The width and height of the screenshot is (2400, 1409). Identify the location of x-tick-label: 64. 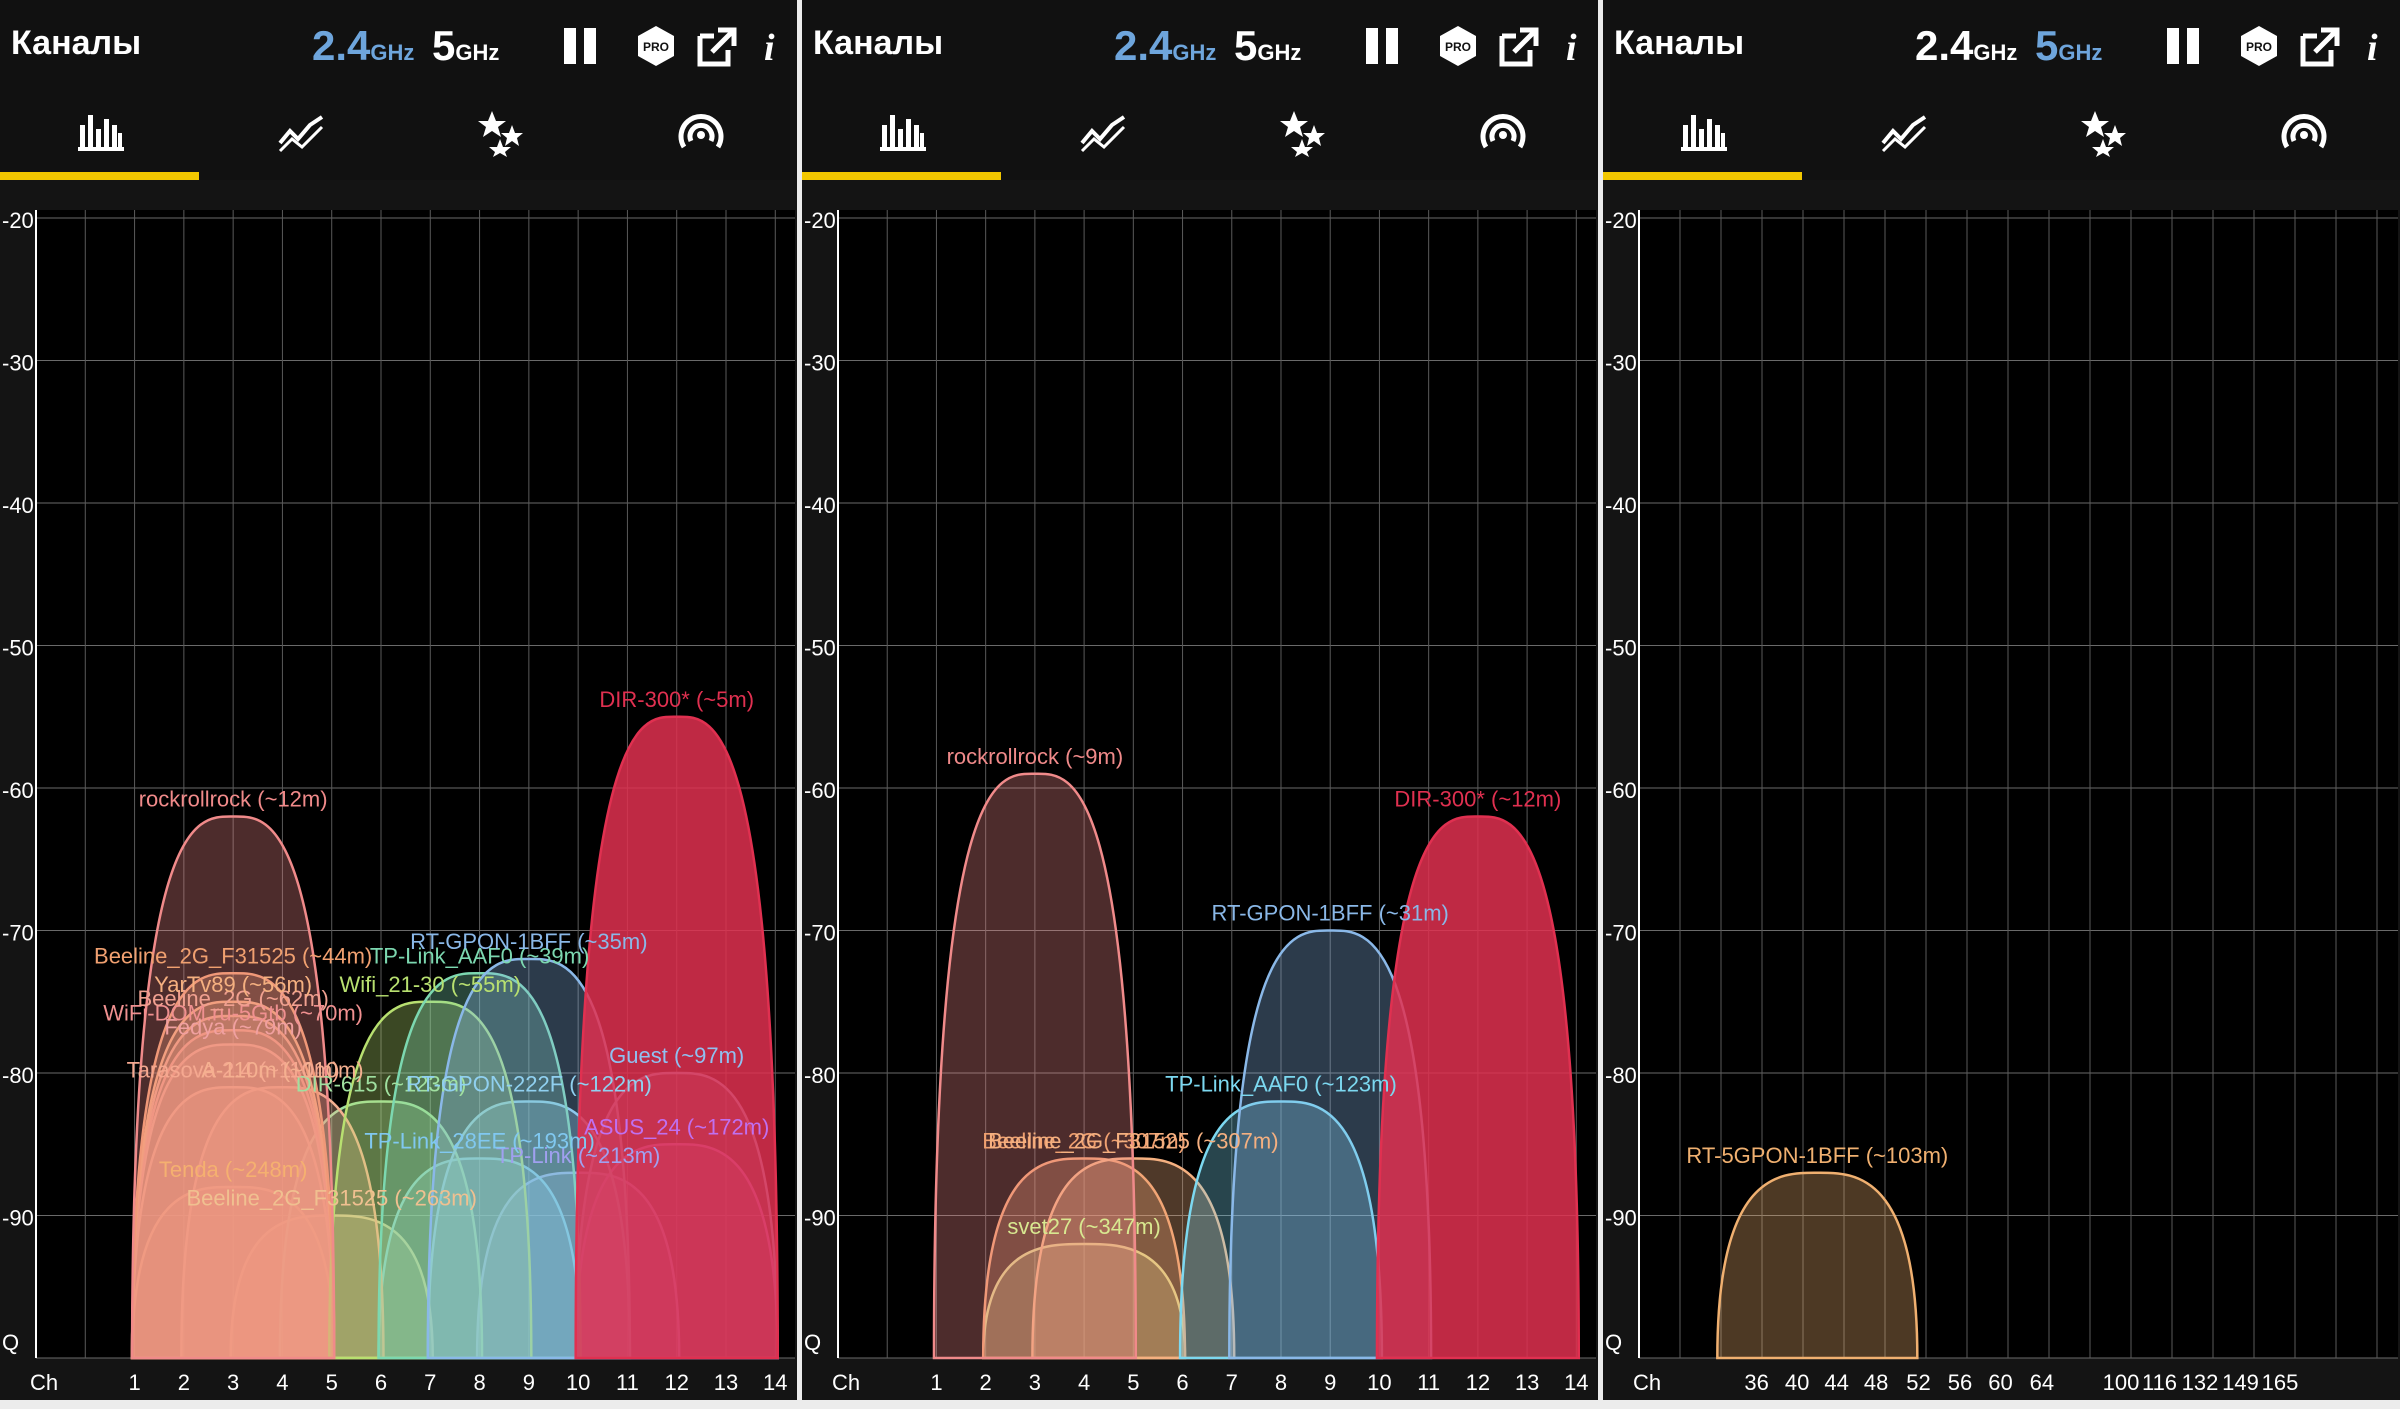
(2042, 1382).